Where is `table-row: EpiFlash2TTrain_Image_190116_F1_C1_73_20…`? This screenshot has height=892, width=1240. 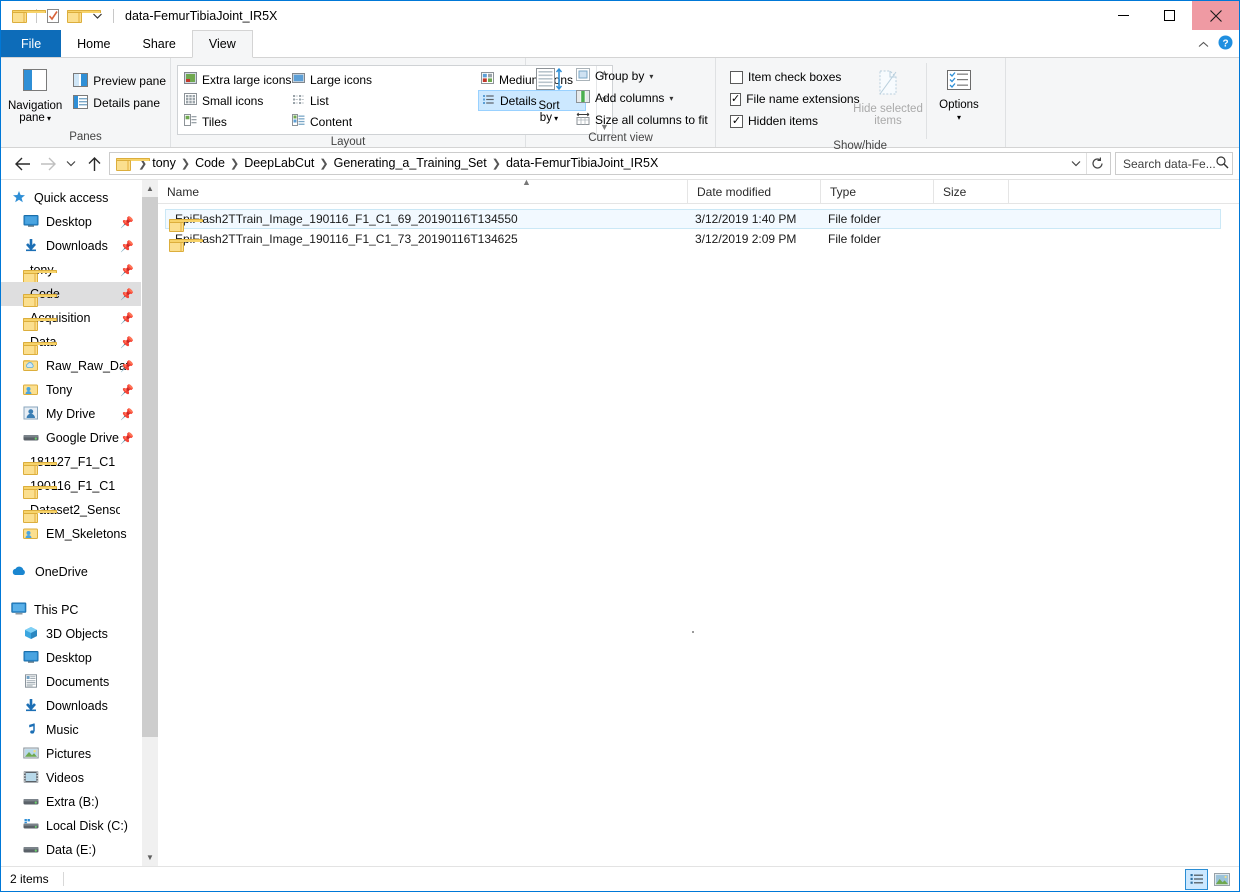
table-row: EpiFlash2TTrain_Image_190116_F1_C1_73_20… is located at coordinates (693, 240).